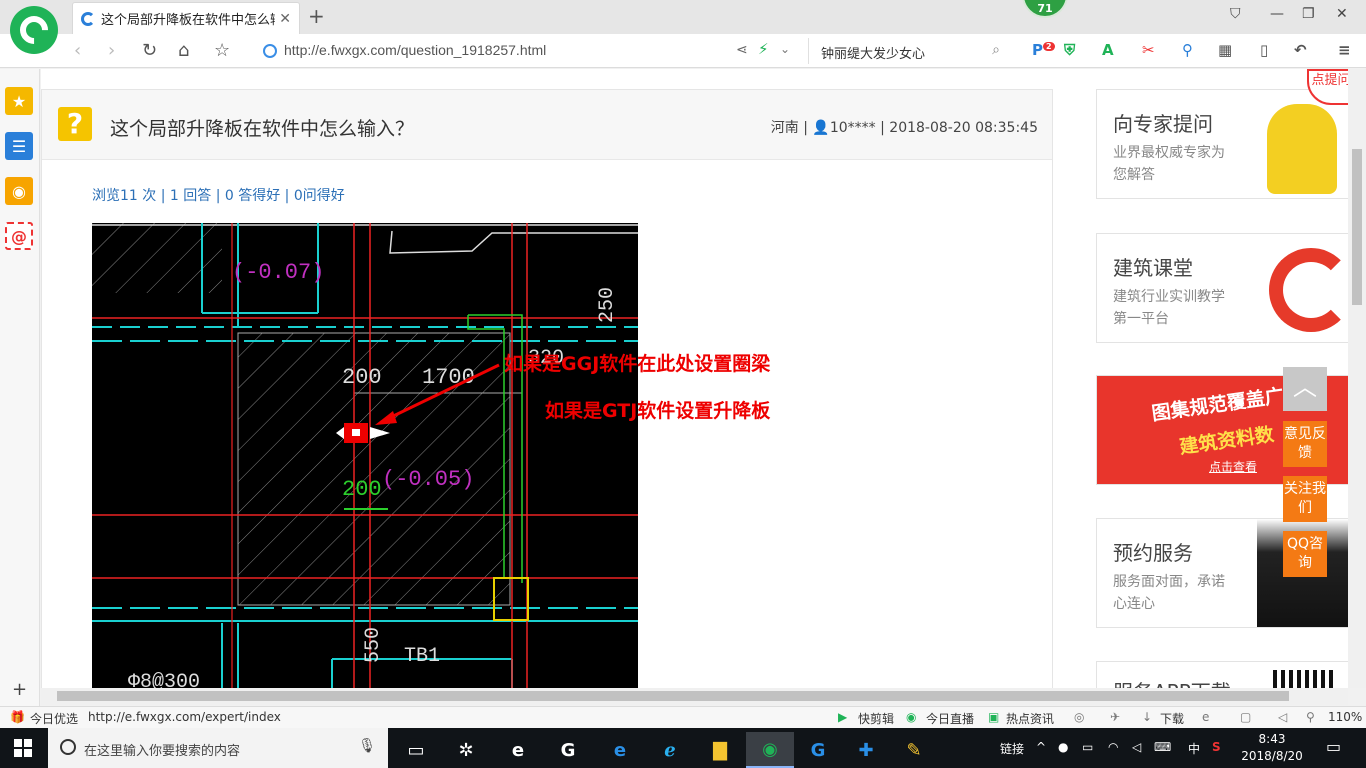  What do you see at coordinates (285, 19) in the screenshot?
I see `tab-close-icon: ✕` at bounding box center [285, 19].